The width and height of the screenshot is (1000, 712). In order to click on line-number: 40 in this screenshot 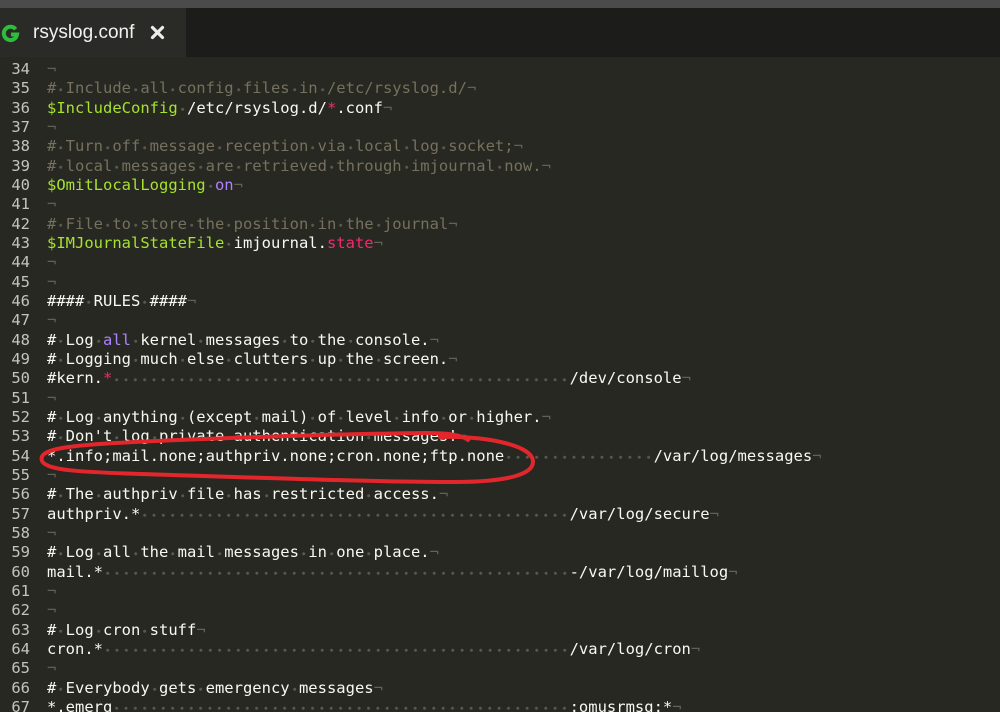, I will do `click(20, 184)`.